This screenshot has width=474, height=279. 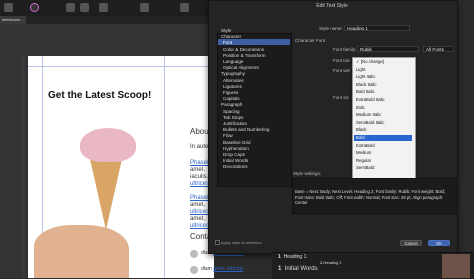 I want to click on style-name-label: Style name:, so click(x=331, y=28).